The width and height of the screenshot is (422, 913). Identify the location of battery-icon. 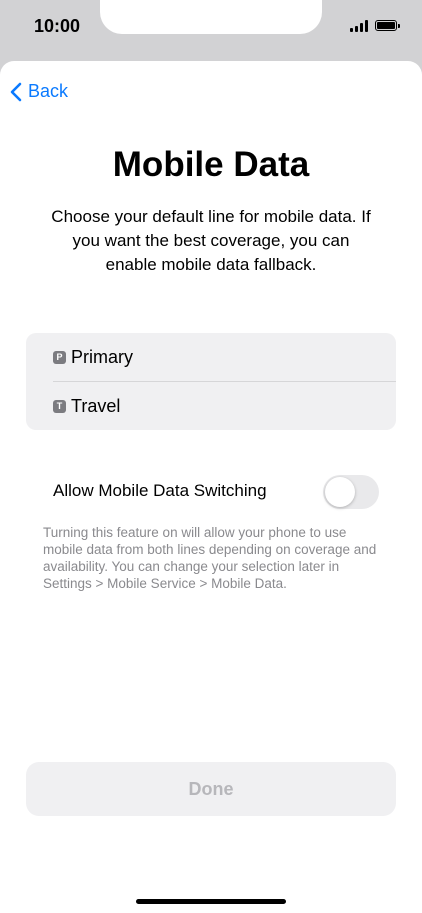
(387, 25).